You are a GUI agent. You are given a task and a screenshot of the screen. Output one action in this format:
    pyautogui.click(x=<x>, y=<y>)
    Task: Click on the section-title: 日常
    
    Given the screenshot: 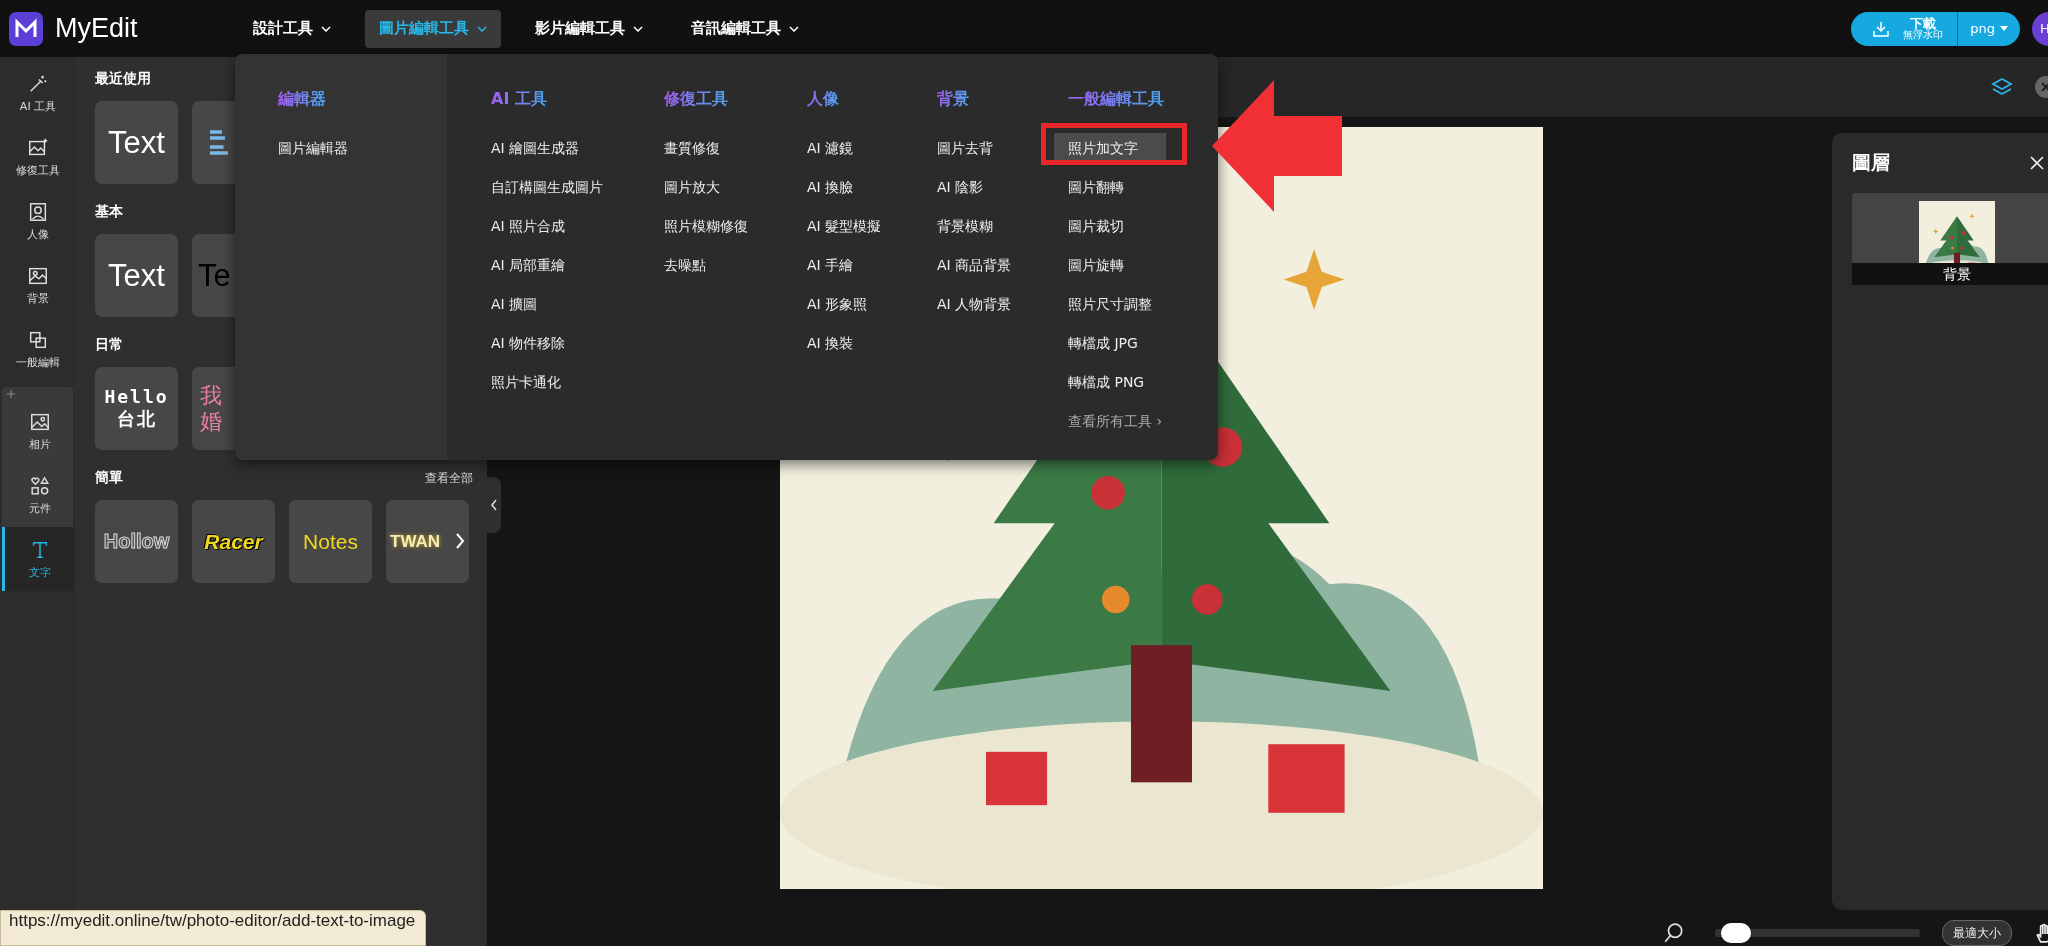 What is the action you would take?
    pyautogui.click(x=109, y=345)
    